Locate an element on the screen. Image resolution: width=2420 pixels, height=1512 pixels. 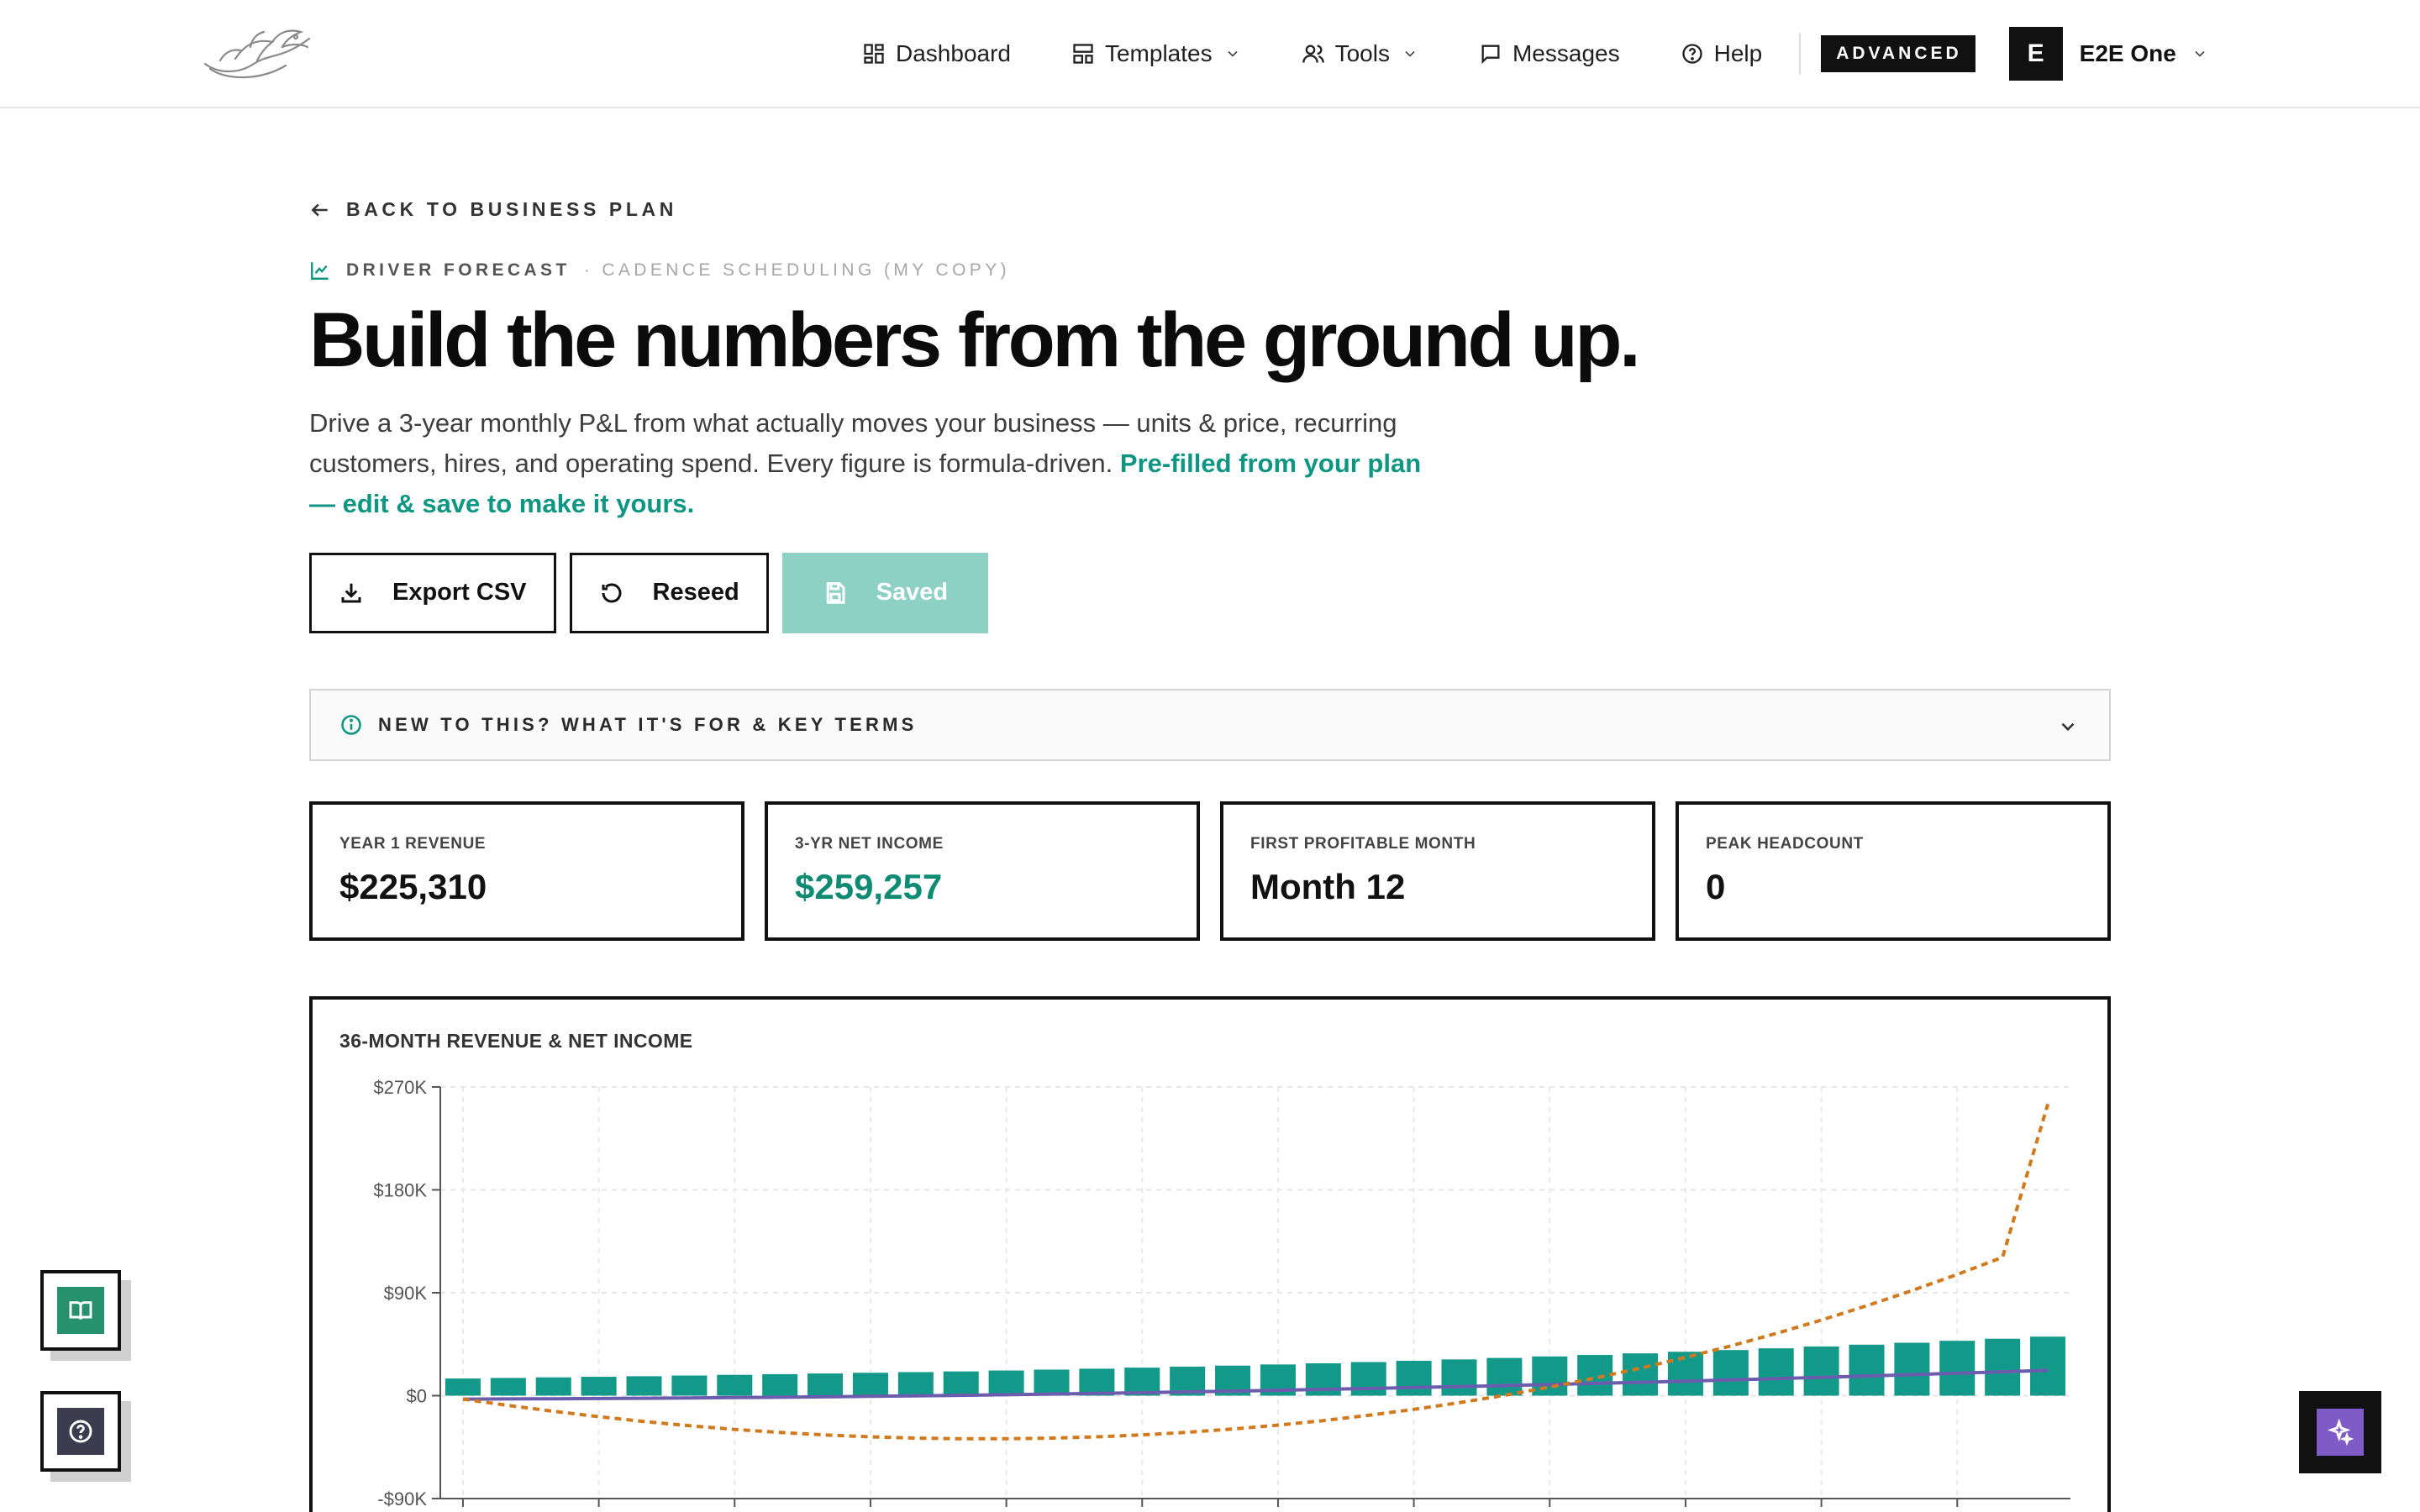
nav-messages: Messages is located at coordinates (1549, 53).